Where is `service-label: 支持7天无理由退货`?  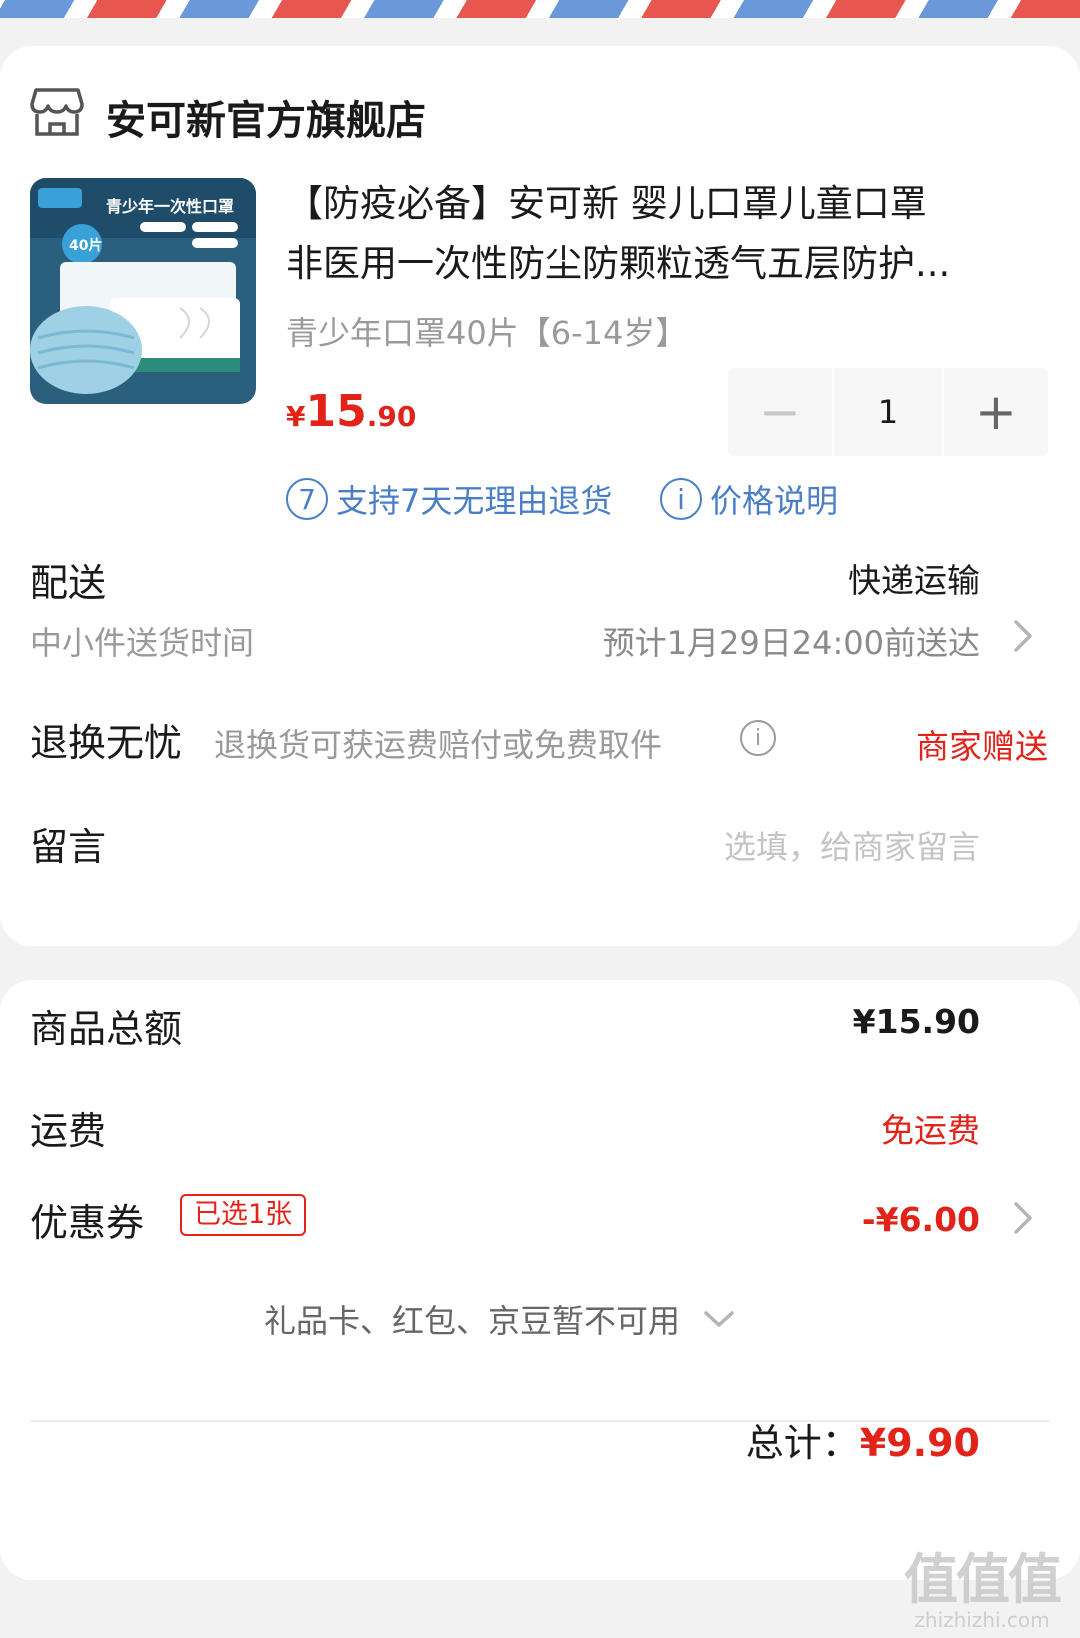 service-label: 支持7天无理由退货 is located at coordinates (474, 501).